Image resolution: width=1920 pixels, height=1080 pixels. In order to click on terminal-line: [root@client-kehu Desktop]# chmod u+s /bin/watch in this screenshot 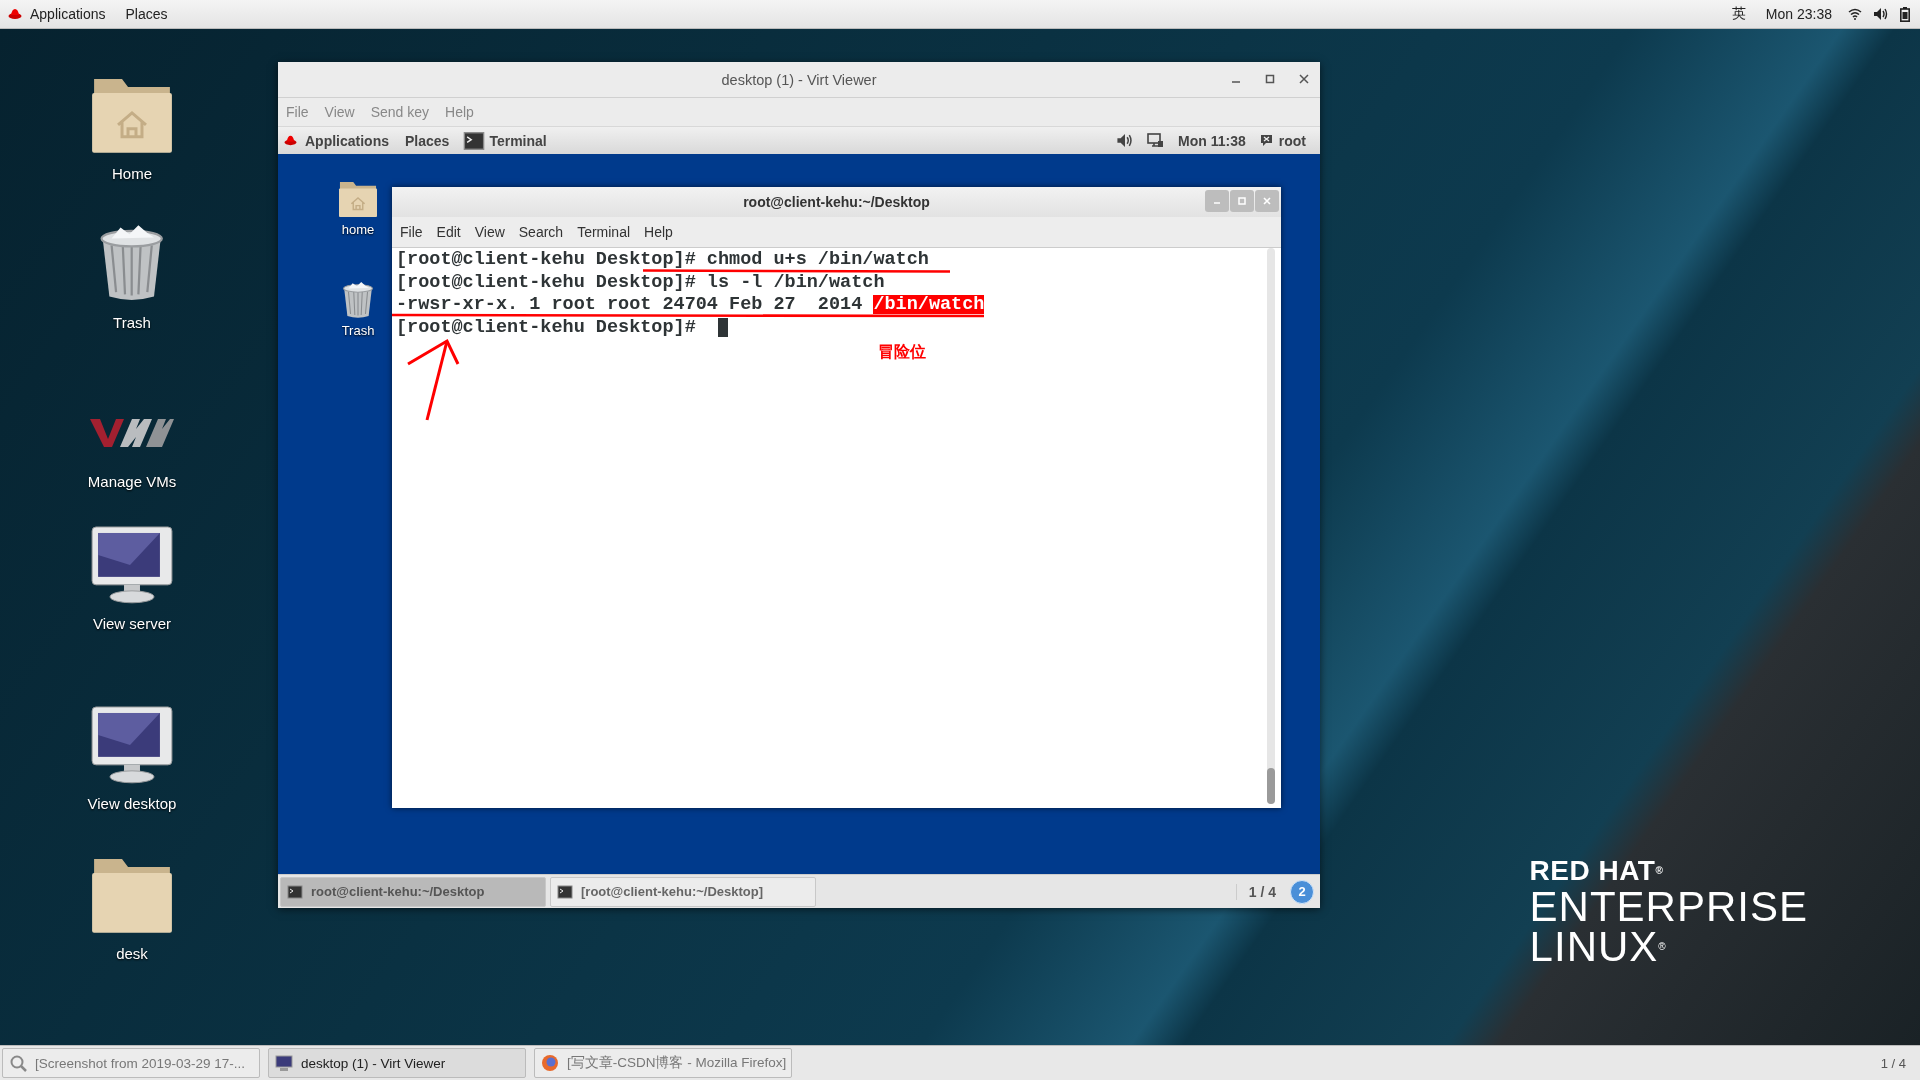, I will do `click(662, 259)`.